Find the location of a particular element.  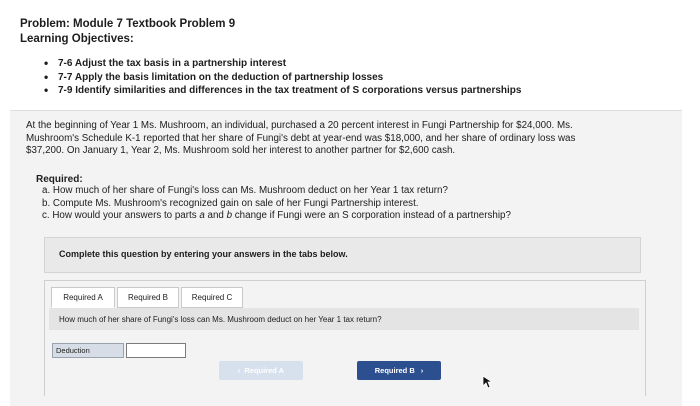

deduction-input is located at coordinates (156, 350).